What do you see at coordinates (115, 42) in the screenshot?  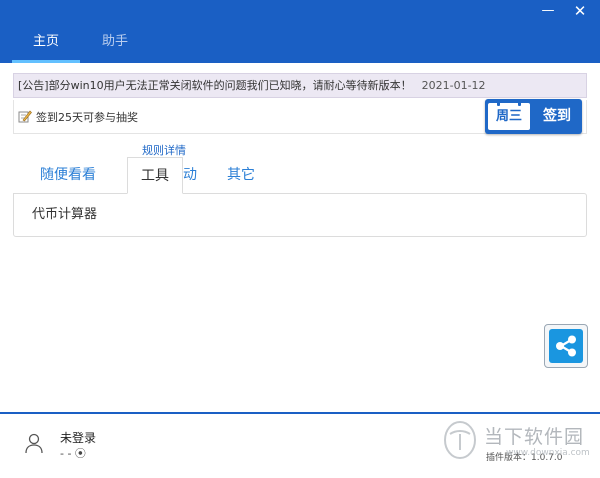 I see `nav-tab-helper: 助手` at bounding box center [115, 42].